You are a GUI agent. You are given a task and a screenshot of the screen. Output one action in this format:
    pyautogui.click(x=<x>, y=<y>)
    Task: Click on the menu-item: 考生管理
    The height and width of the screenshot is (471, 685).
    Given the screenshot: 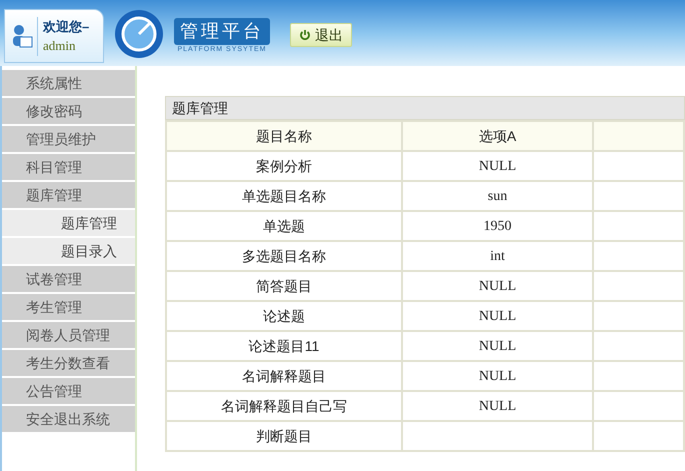 What is the action you would take?
    pyautogui.click(x=68, y=307)
    